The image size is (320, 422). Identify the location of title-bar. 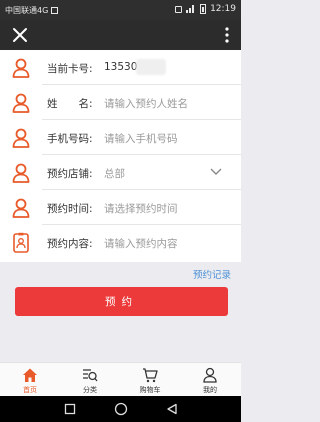
(120, 35).